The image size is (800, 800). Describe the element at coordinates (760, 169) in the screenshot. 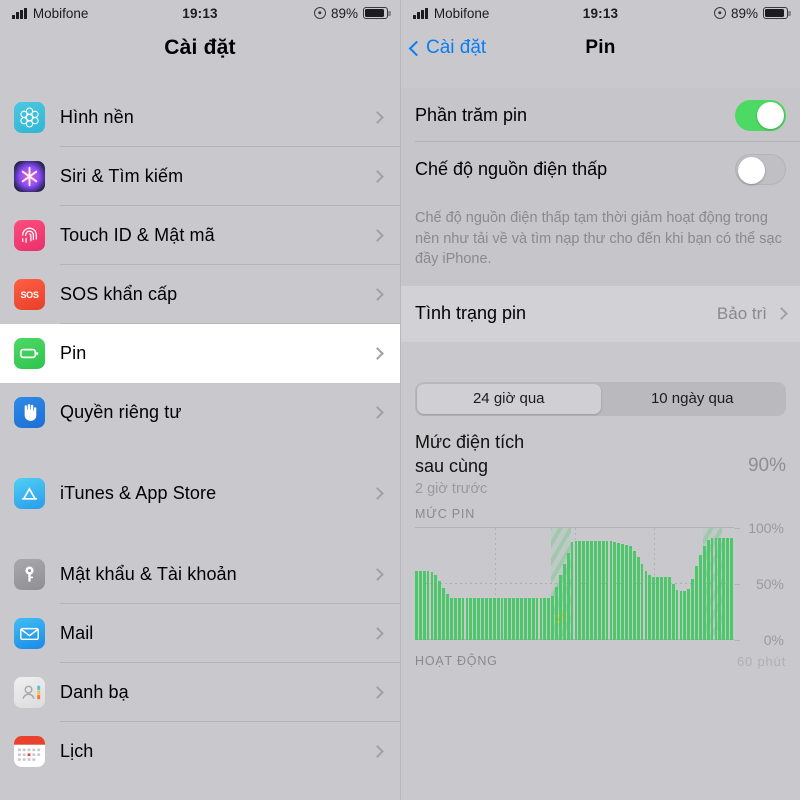

I see `low-power-mode-toggle` at that location.